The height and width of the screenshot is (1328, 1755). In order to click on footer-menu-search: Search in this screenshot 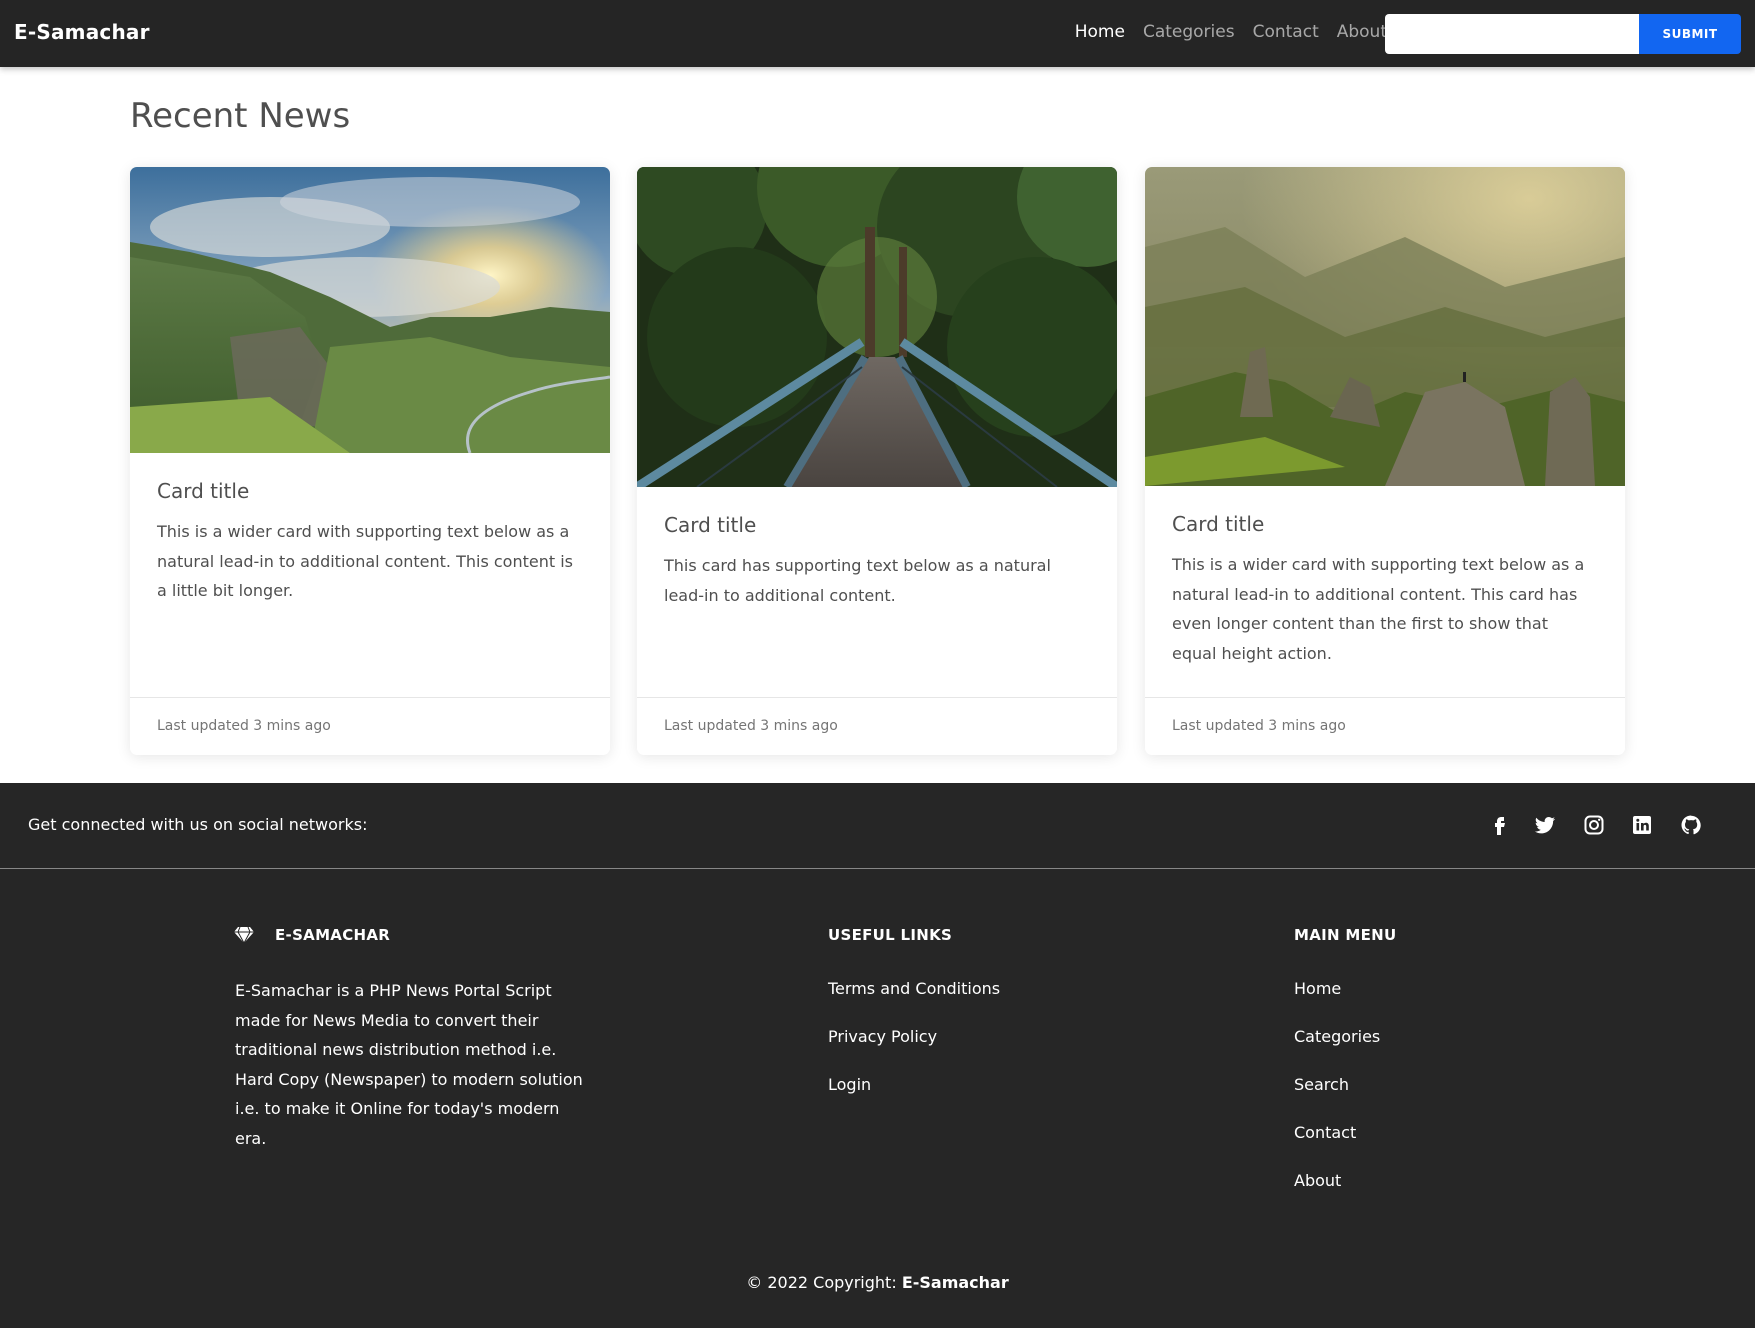, I will do `click(1321, 1084)`.